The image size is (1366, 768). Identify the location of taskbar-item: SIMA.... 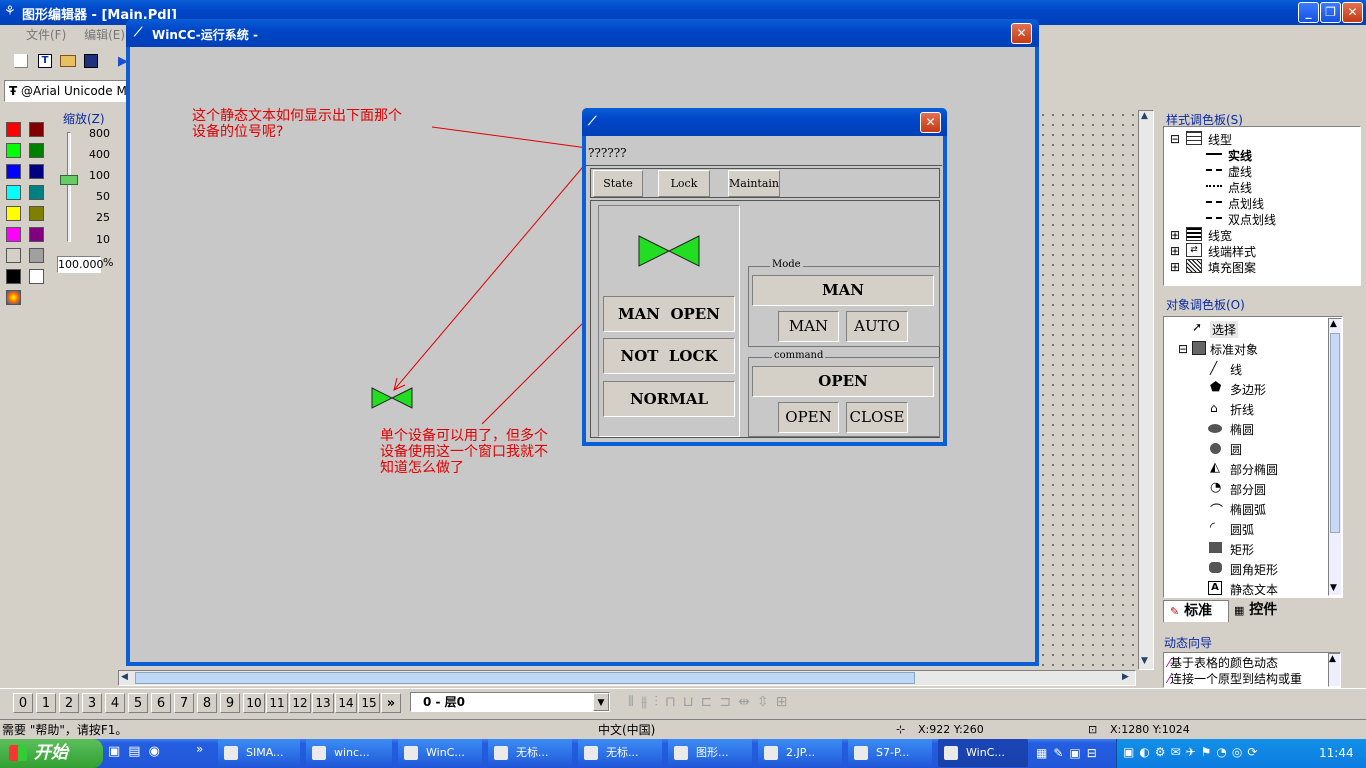
(259, 753).